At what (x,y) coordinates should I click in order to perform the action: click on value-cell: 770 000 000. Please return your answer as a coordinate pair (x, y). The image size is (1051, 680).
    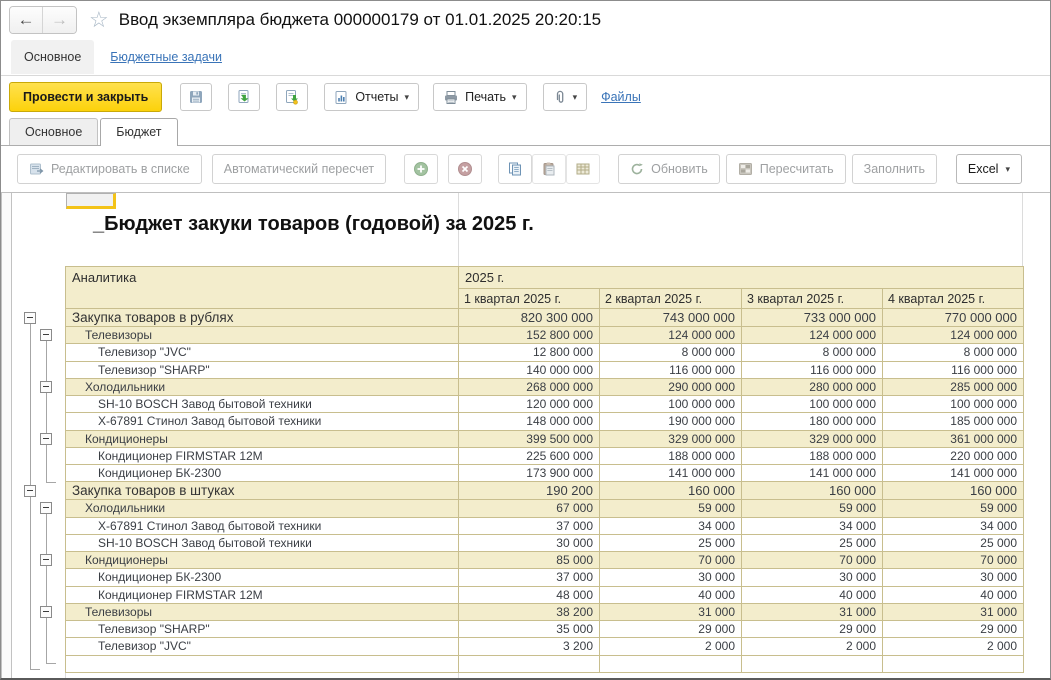
    Looking at the image, I should click on (953, 317).